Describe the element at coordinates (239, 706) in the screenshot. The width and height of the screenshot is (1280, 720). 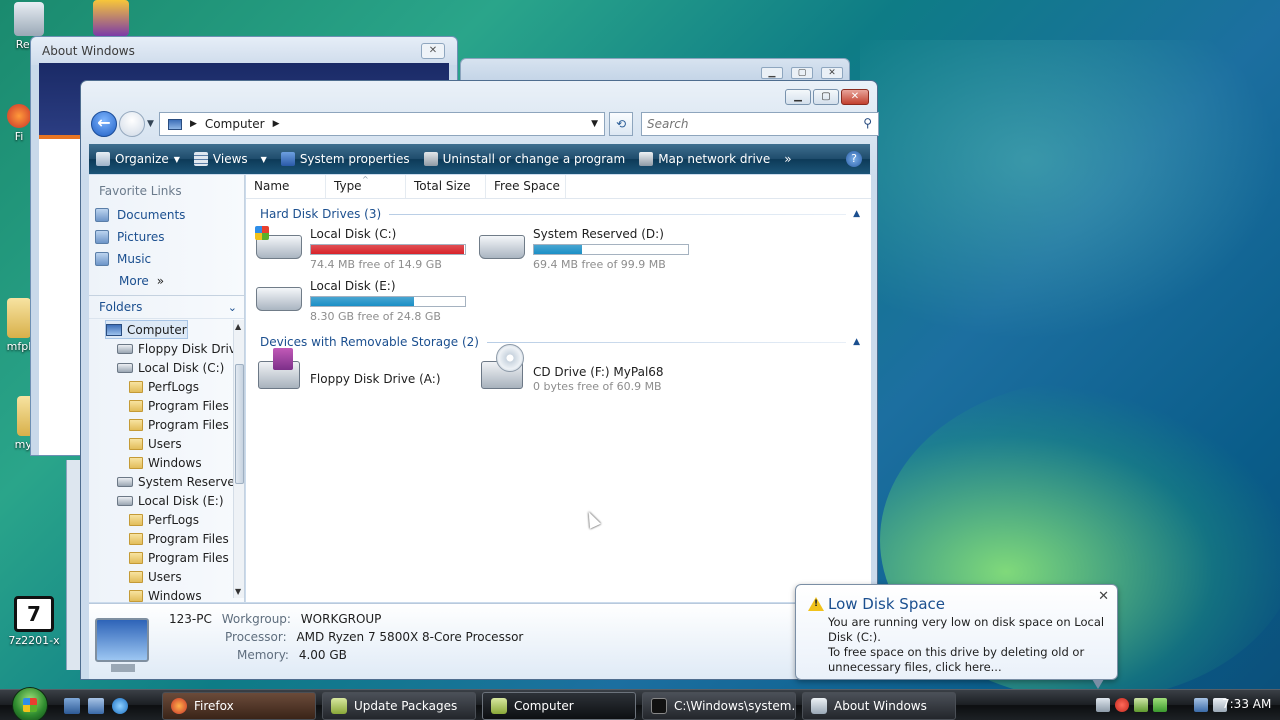
I see `task-firefox: Firefox` at that location.